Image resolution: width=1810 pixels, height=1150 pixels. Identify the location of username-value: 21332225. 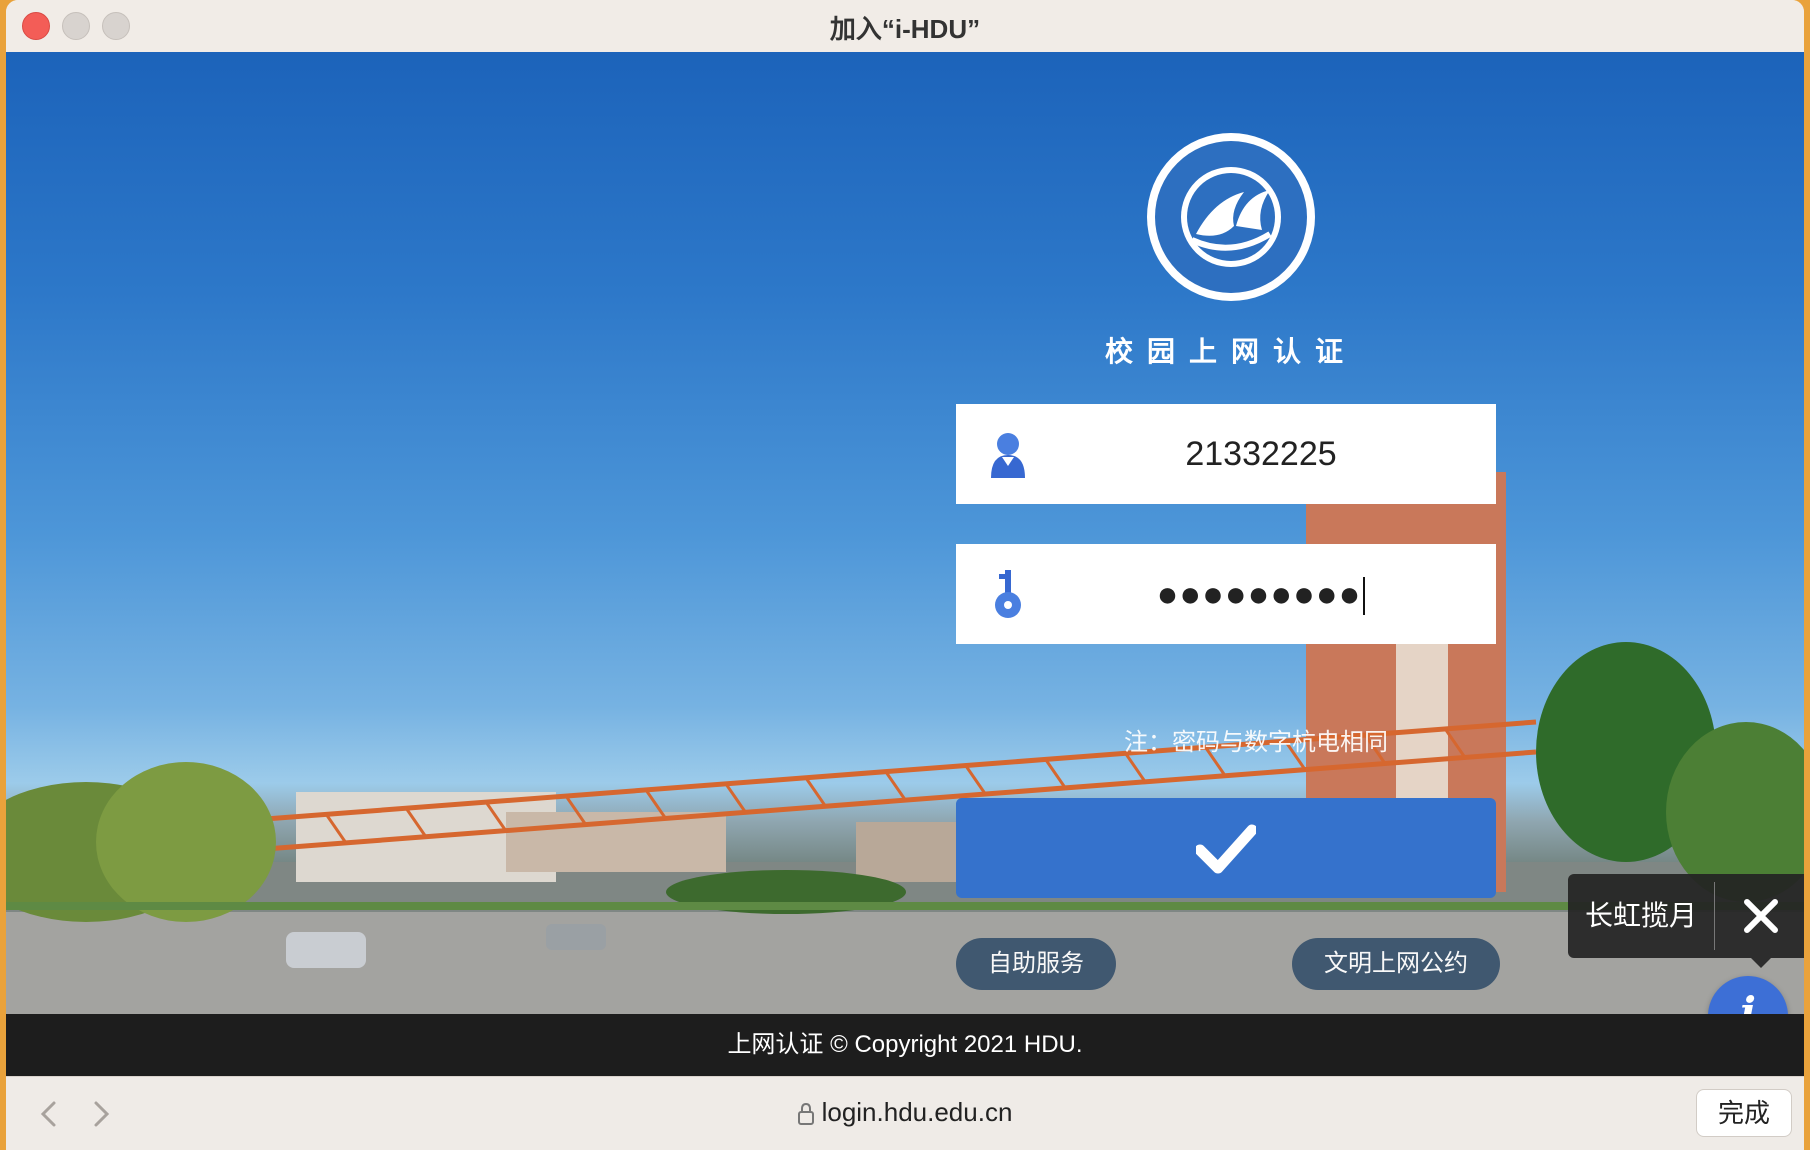
(1261, 454).